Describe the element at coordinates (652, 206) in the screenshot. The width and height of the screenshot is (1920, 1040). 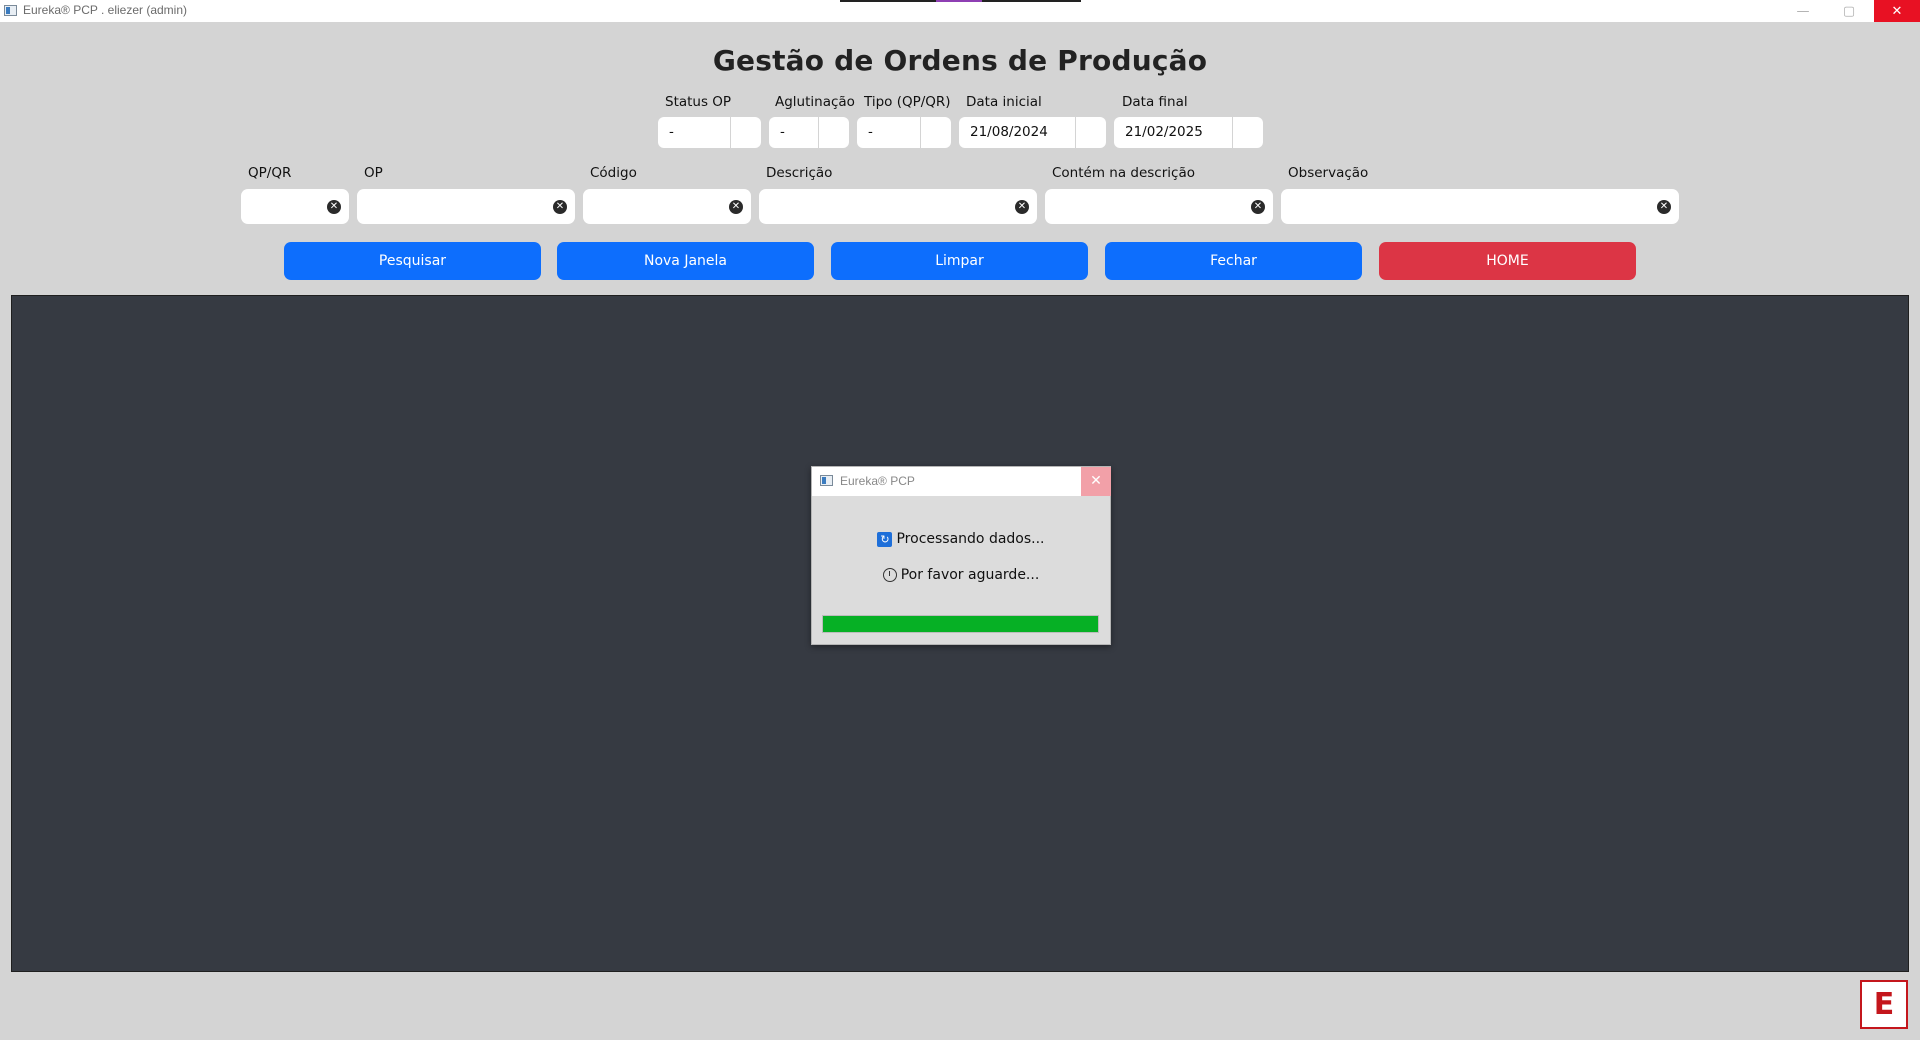
I see `codigo-input` at that location.